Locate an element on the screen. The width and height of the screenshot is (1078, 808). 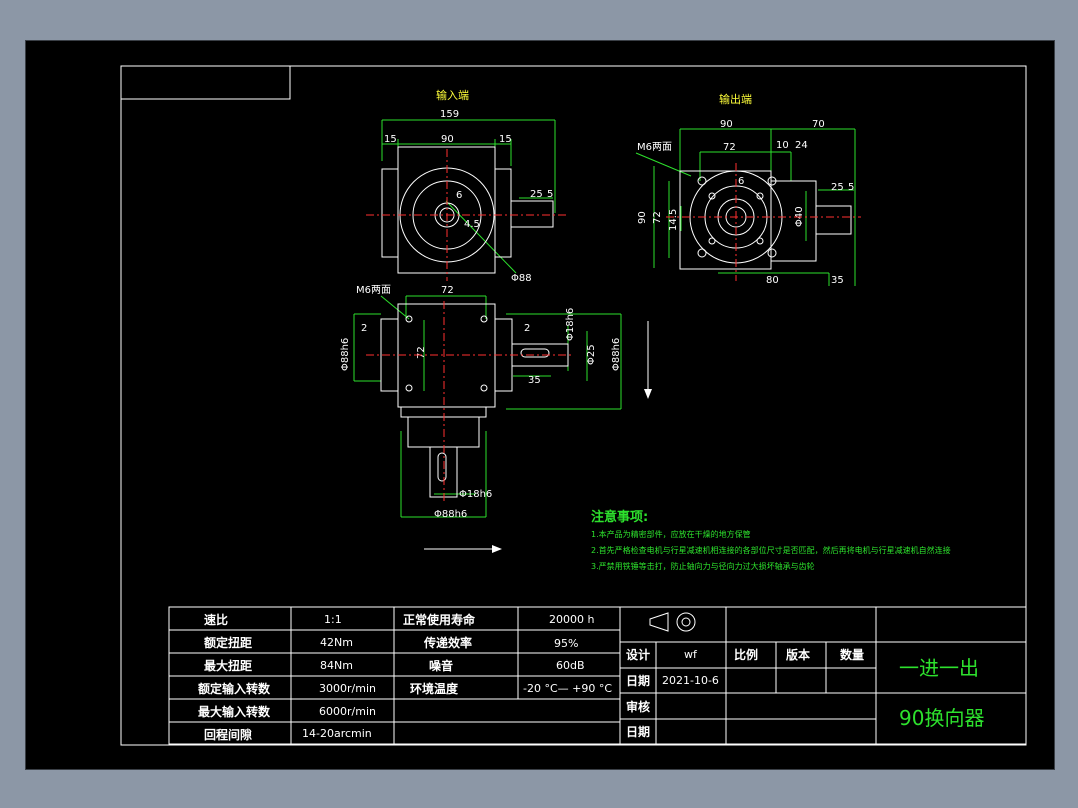
dim-base80: 80 is located at coordinates (772, 280).